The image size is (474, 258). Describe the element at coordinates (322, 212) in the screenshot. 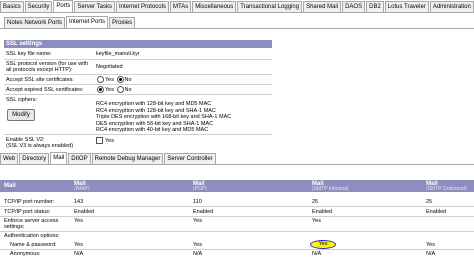

I see `cell-smtp-inbound: Enabled` at that location.